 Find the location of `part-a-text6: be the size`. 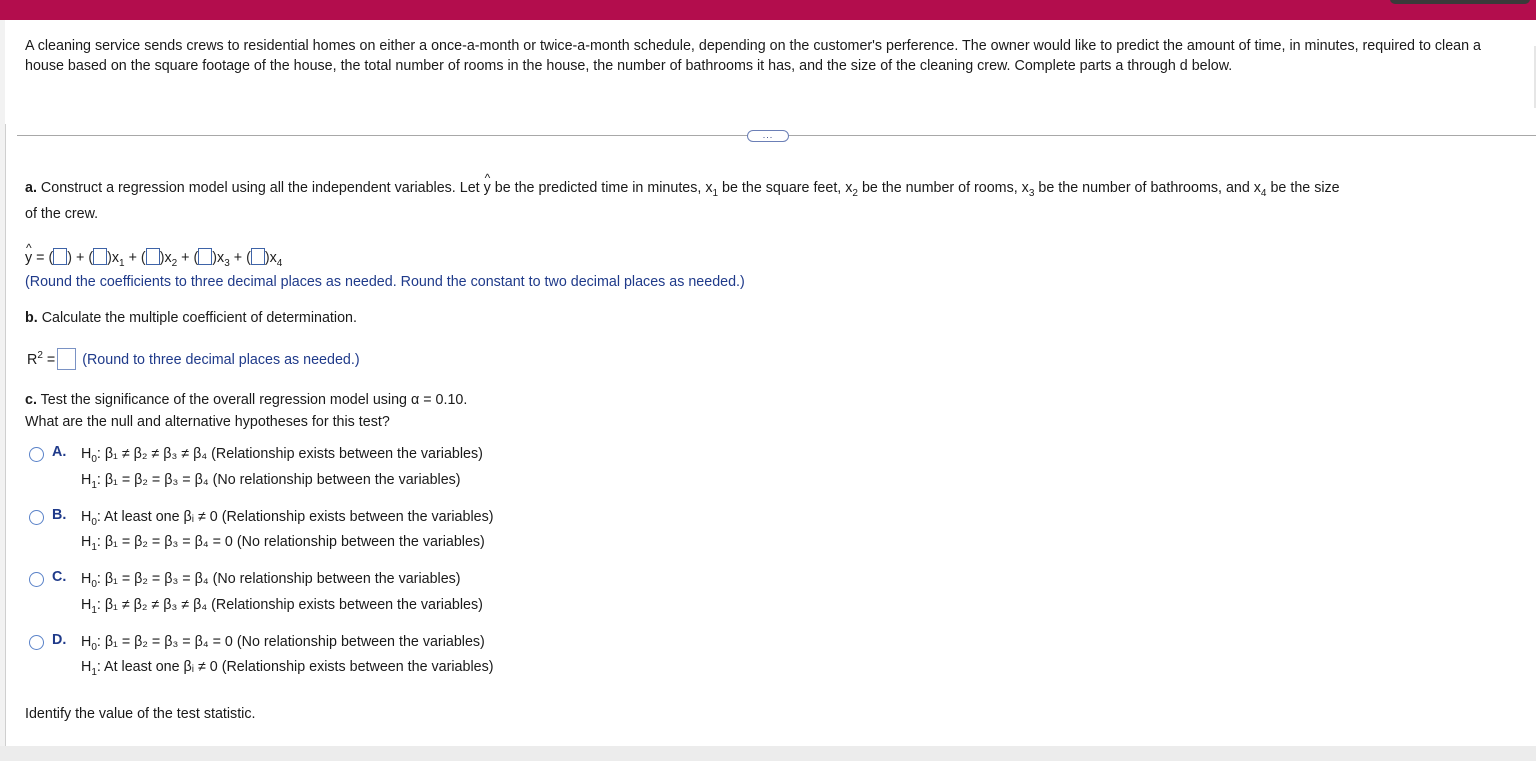

part-a-text6: be the size is located at coordinates (1305, 188).